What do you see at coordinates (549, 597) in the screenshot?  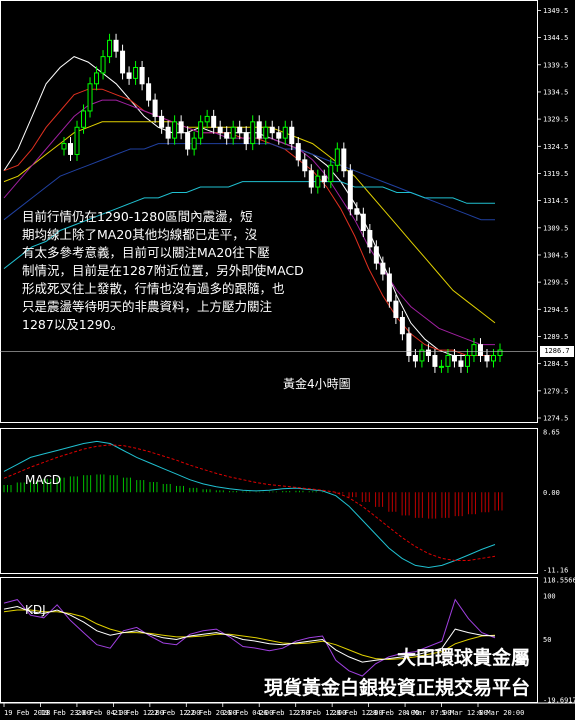 I see `kdj-tick-label: 100` at bounding box center [549, 597].